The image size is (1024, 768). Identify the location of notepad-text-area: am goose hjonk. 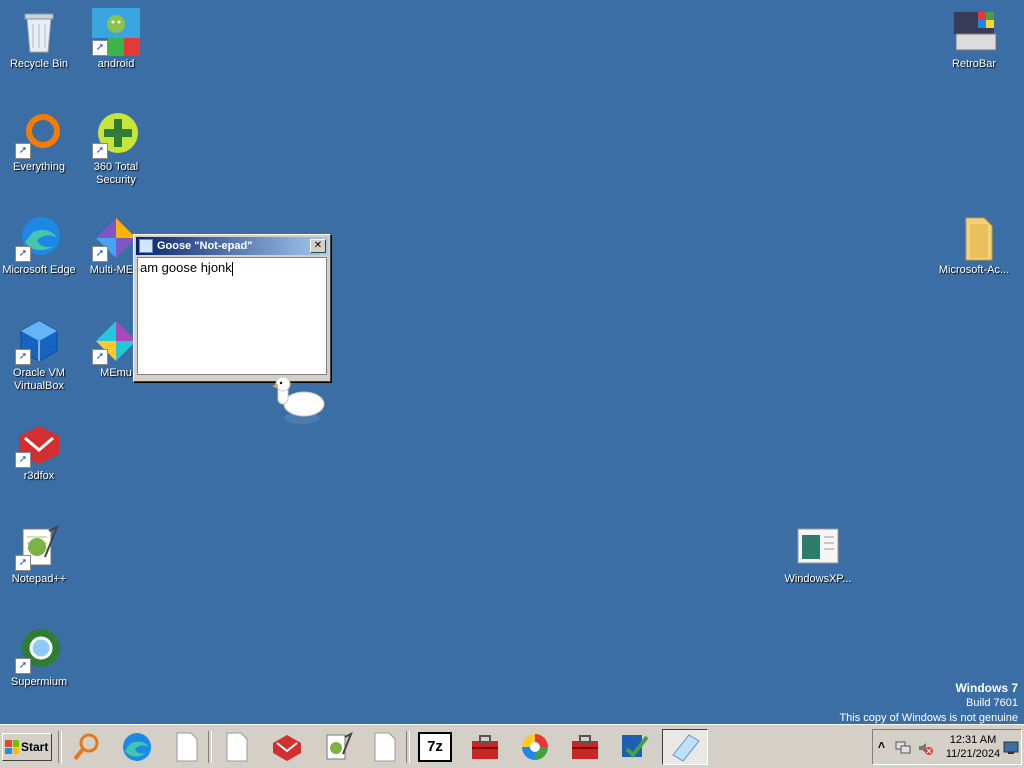
(232, 316).